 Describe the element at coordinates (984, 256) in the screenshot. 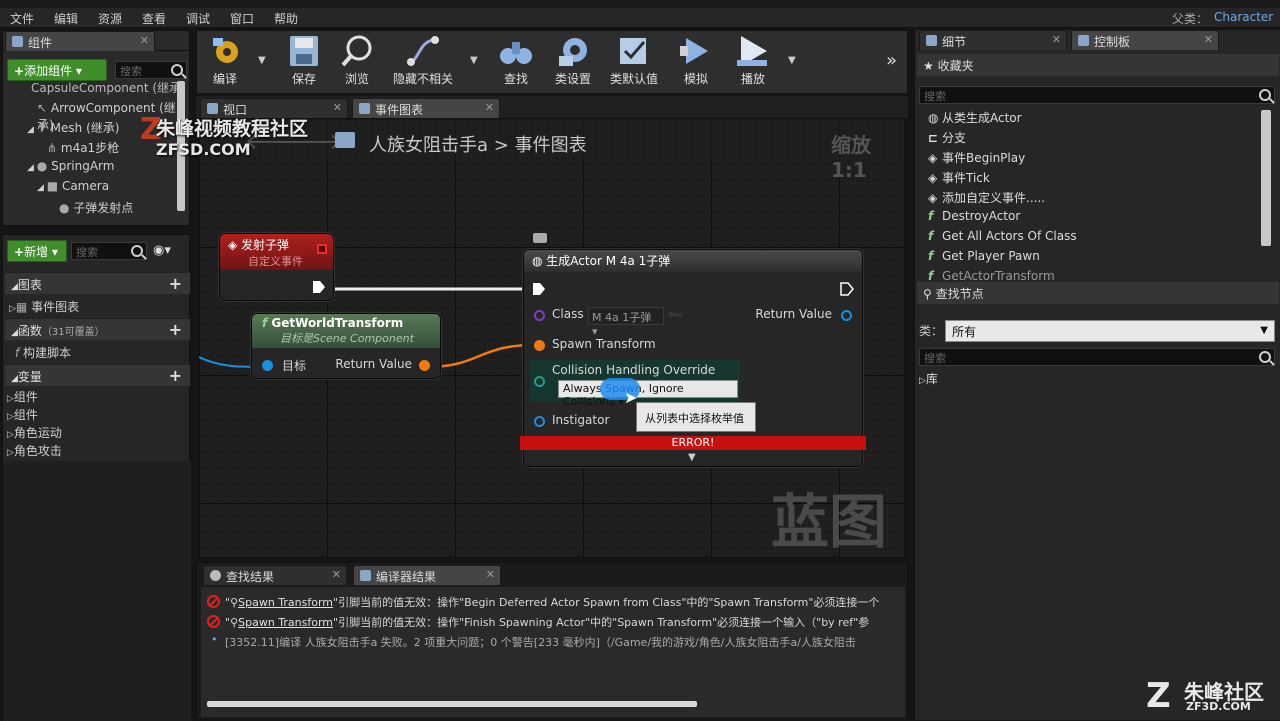

I see `favorite-item: f Get Player Pawn` at that location.